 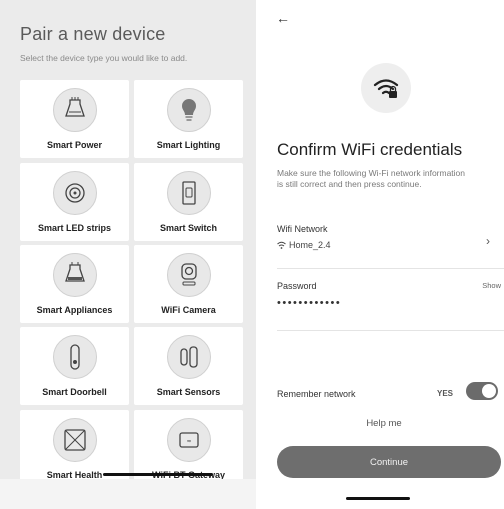 I want to click on camera-icon, so click(x=188, y=275).